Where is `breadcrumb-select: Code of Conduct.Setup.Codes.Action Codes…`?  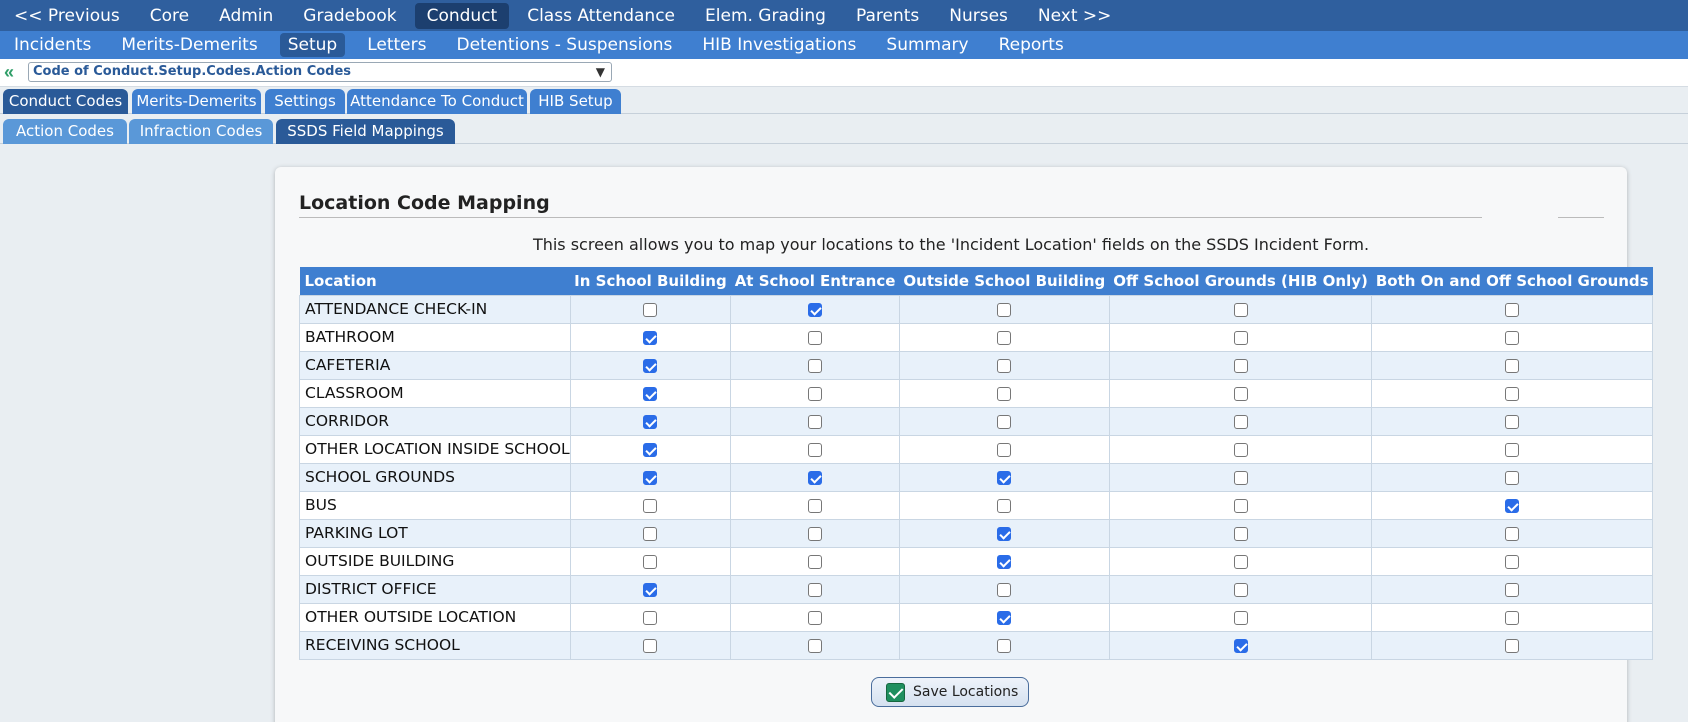
breadcrumb-select: Code of Conduct.Setup.Codes.Action Codes… is located at coordinates (320, 72).